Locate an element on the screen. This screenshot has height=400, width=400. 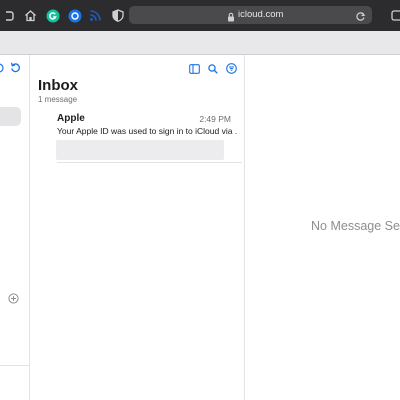
filter-icon is located at coordinates (231, 70).